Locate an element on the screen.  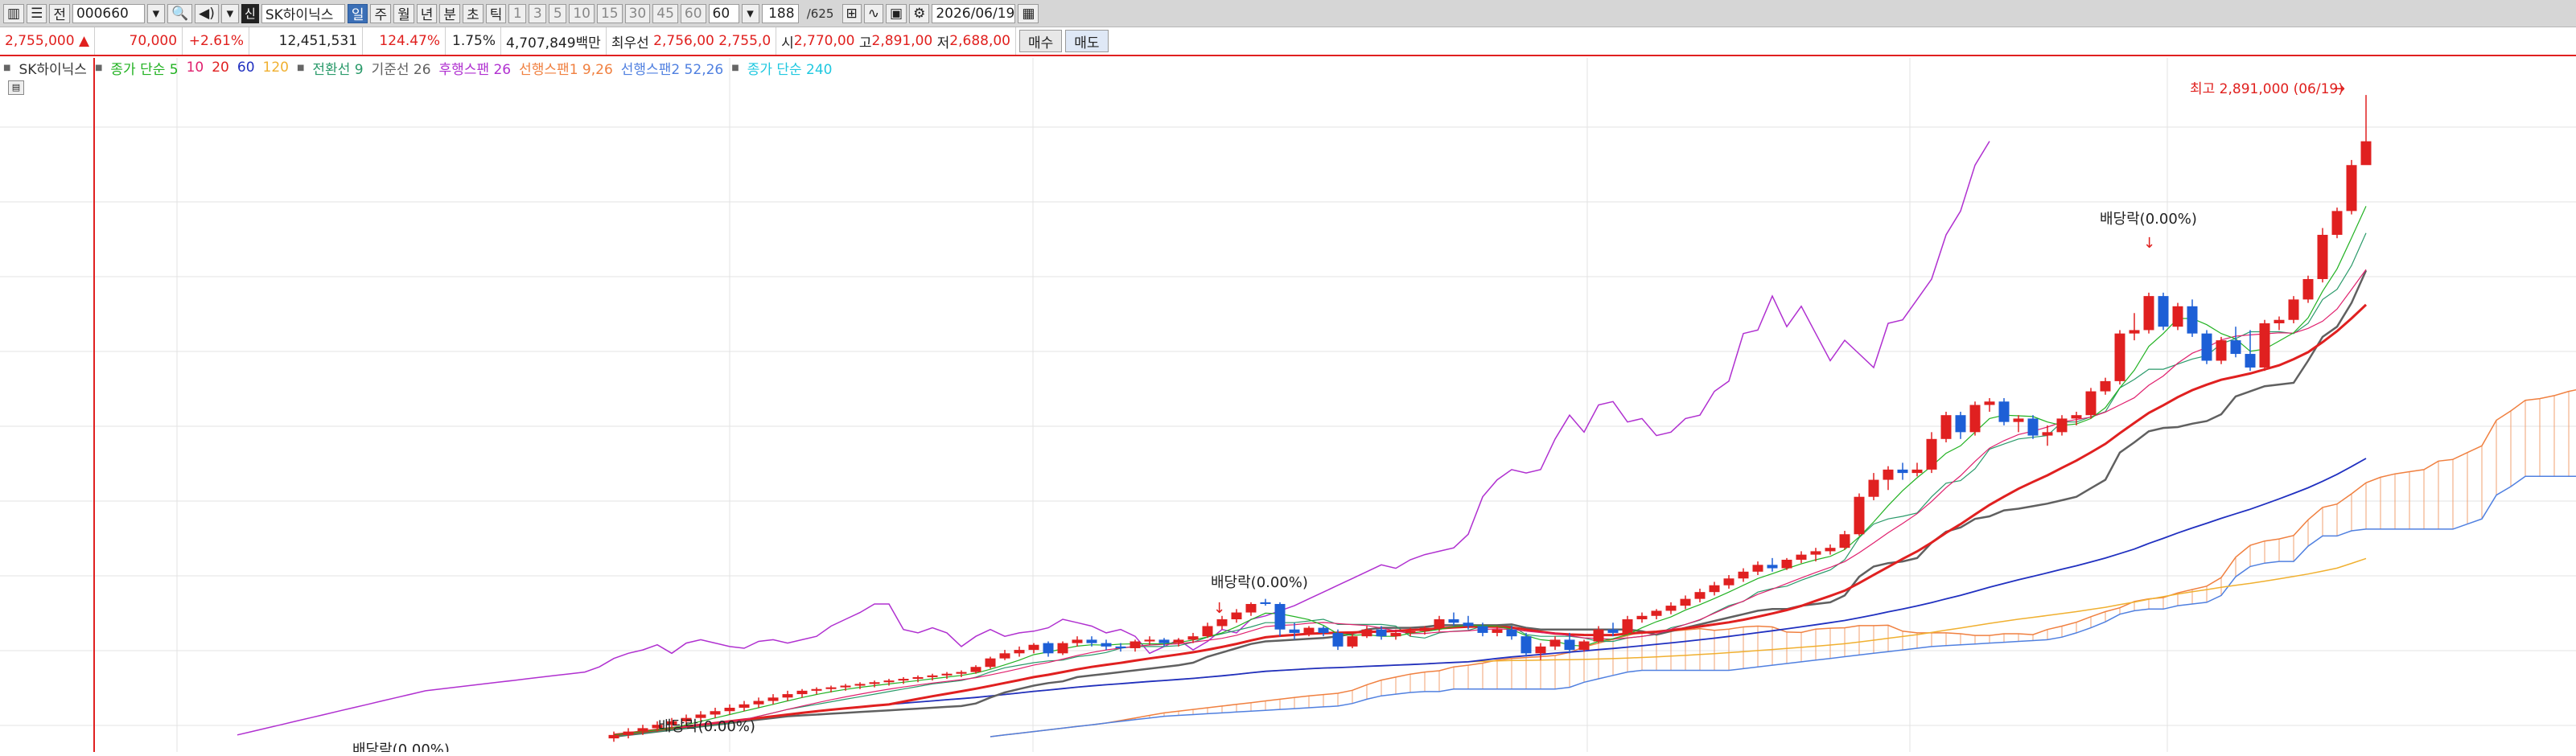
minute-45: 45 is located at coordinates (665, 13).